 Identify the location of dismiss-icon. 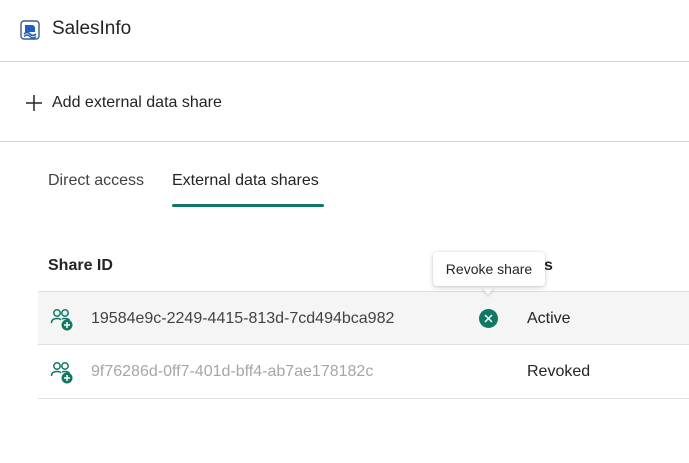
(488, 318).